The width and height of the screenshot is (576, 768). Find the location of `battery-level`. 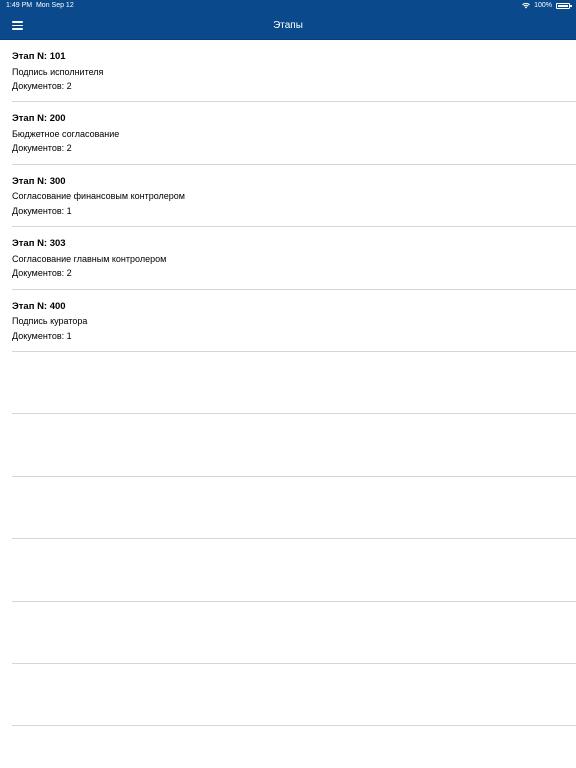

battery-level is located at coordinates (563, 6).